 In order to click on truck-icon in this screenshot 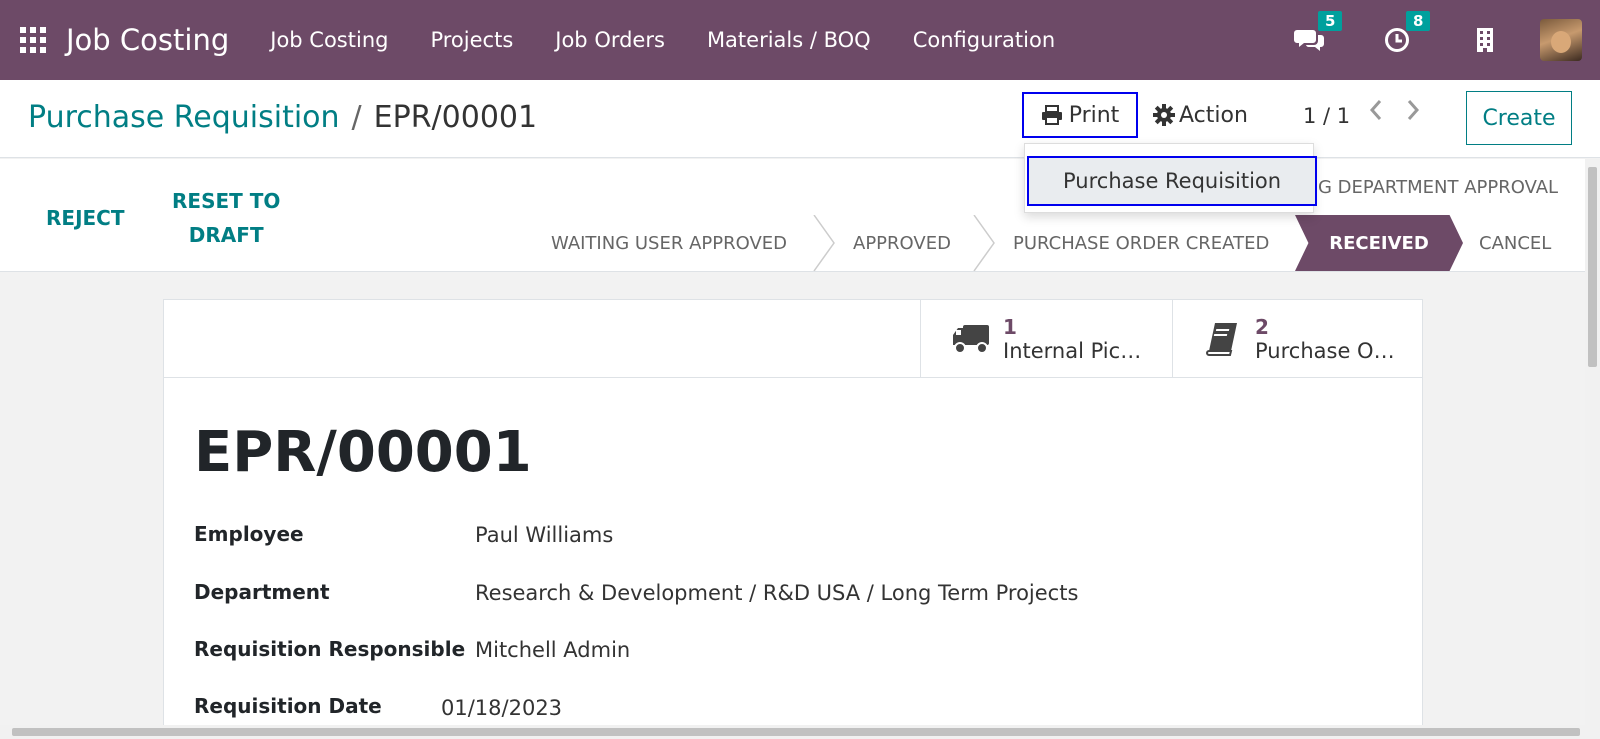, I will do `click(971, 339)`.